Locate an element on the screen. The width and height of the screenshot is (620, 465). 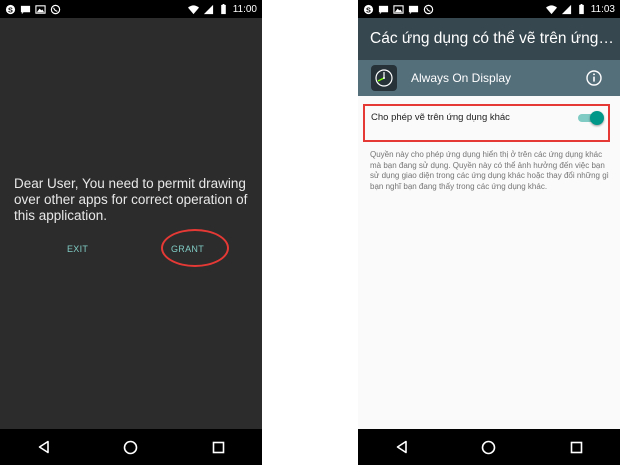
info-icon is located at coordinates (594, 78).